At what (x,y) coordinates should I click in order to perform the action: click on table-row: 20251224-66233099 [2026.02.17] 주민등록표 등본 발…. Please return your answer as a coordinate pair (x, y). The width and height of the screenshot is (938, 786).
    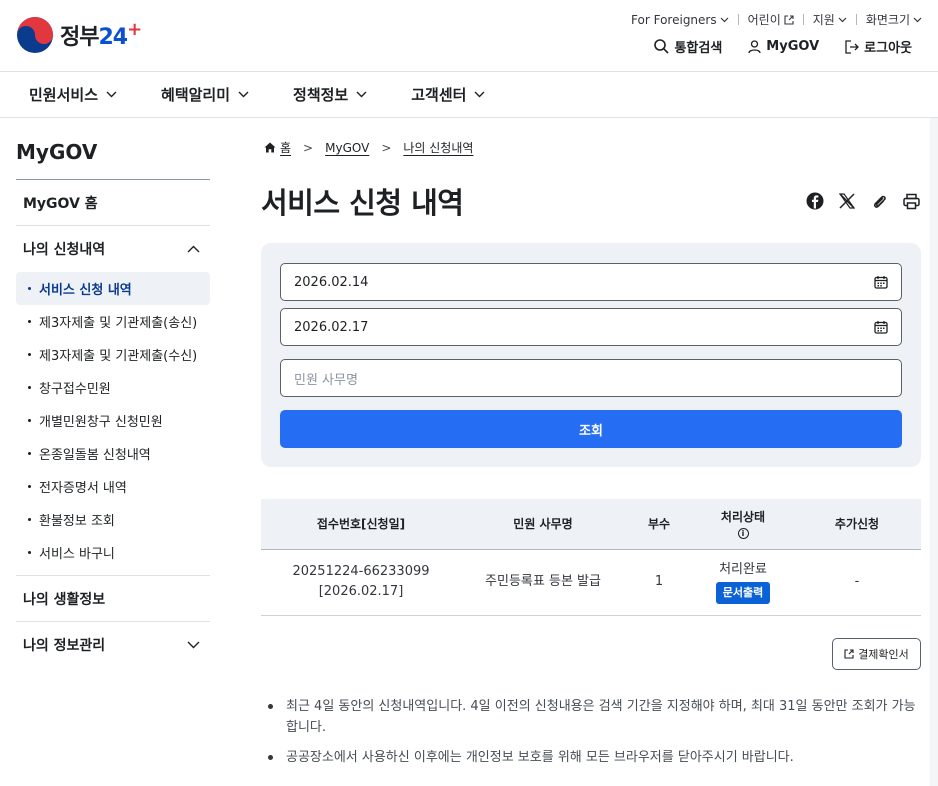
    Looking at the image, I should click on (591, 582).